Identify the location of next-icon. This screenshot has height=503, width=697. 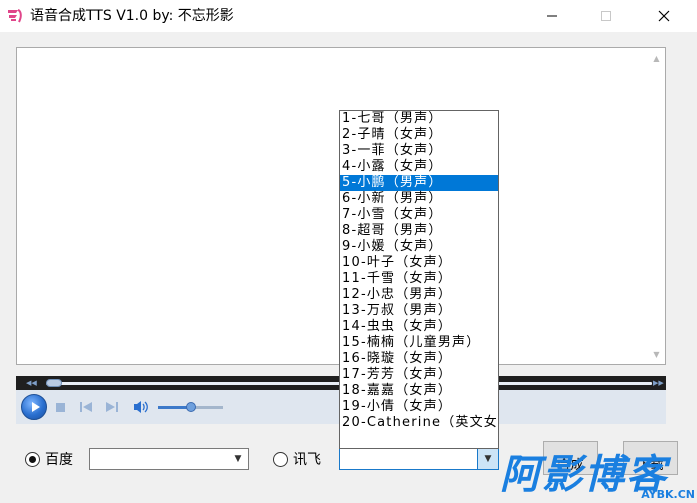
(112, 407).